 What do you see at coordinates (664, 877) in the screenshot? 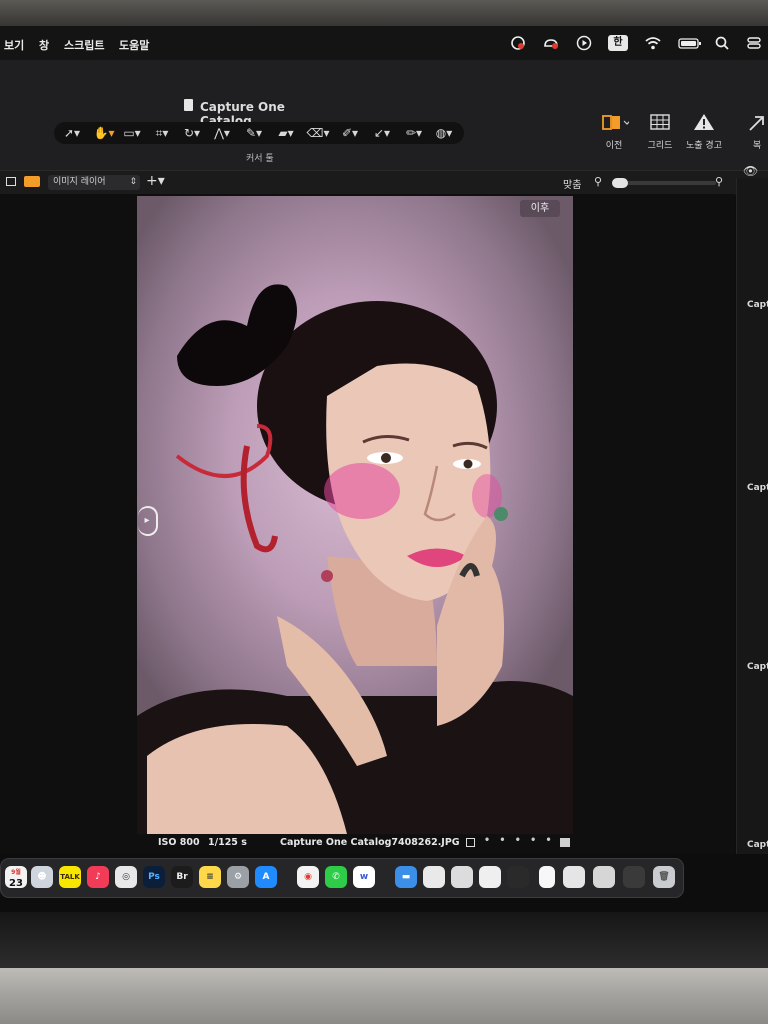
I see `trash-icon: 🗑` at bounding box center [664, 877].